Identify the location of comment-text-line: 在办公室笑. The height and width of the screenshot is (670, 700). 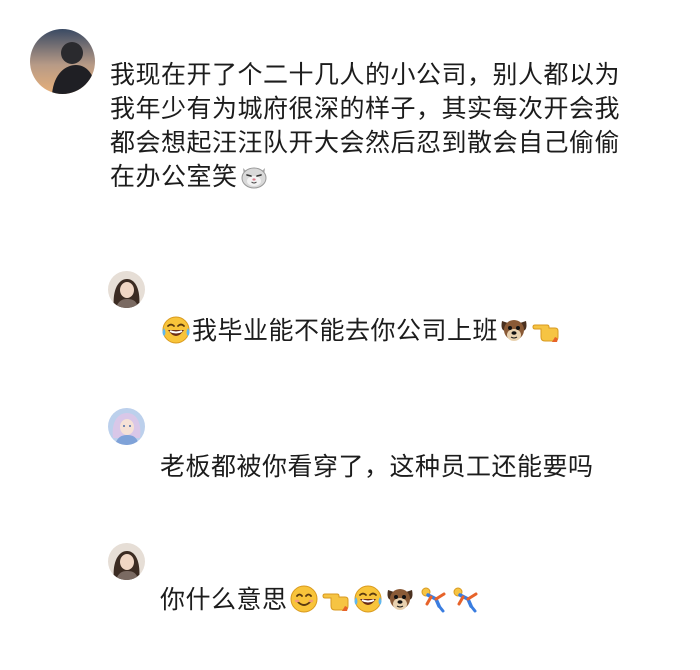
(174, 176).